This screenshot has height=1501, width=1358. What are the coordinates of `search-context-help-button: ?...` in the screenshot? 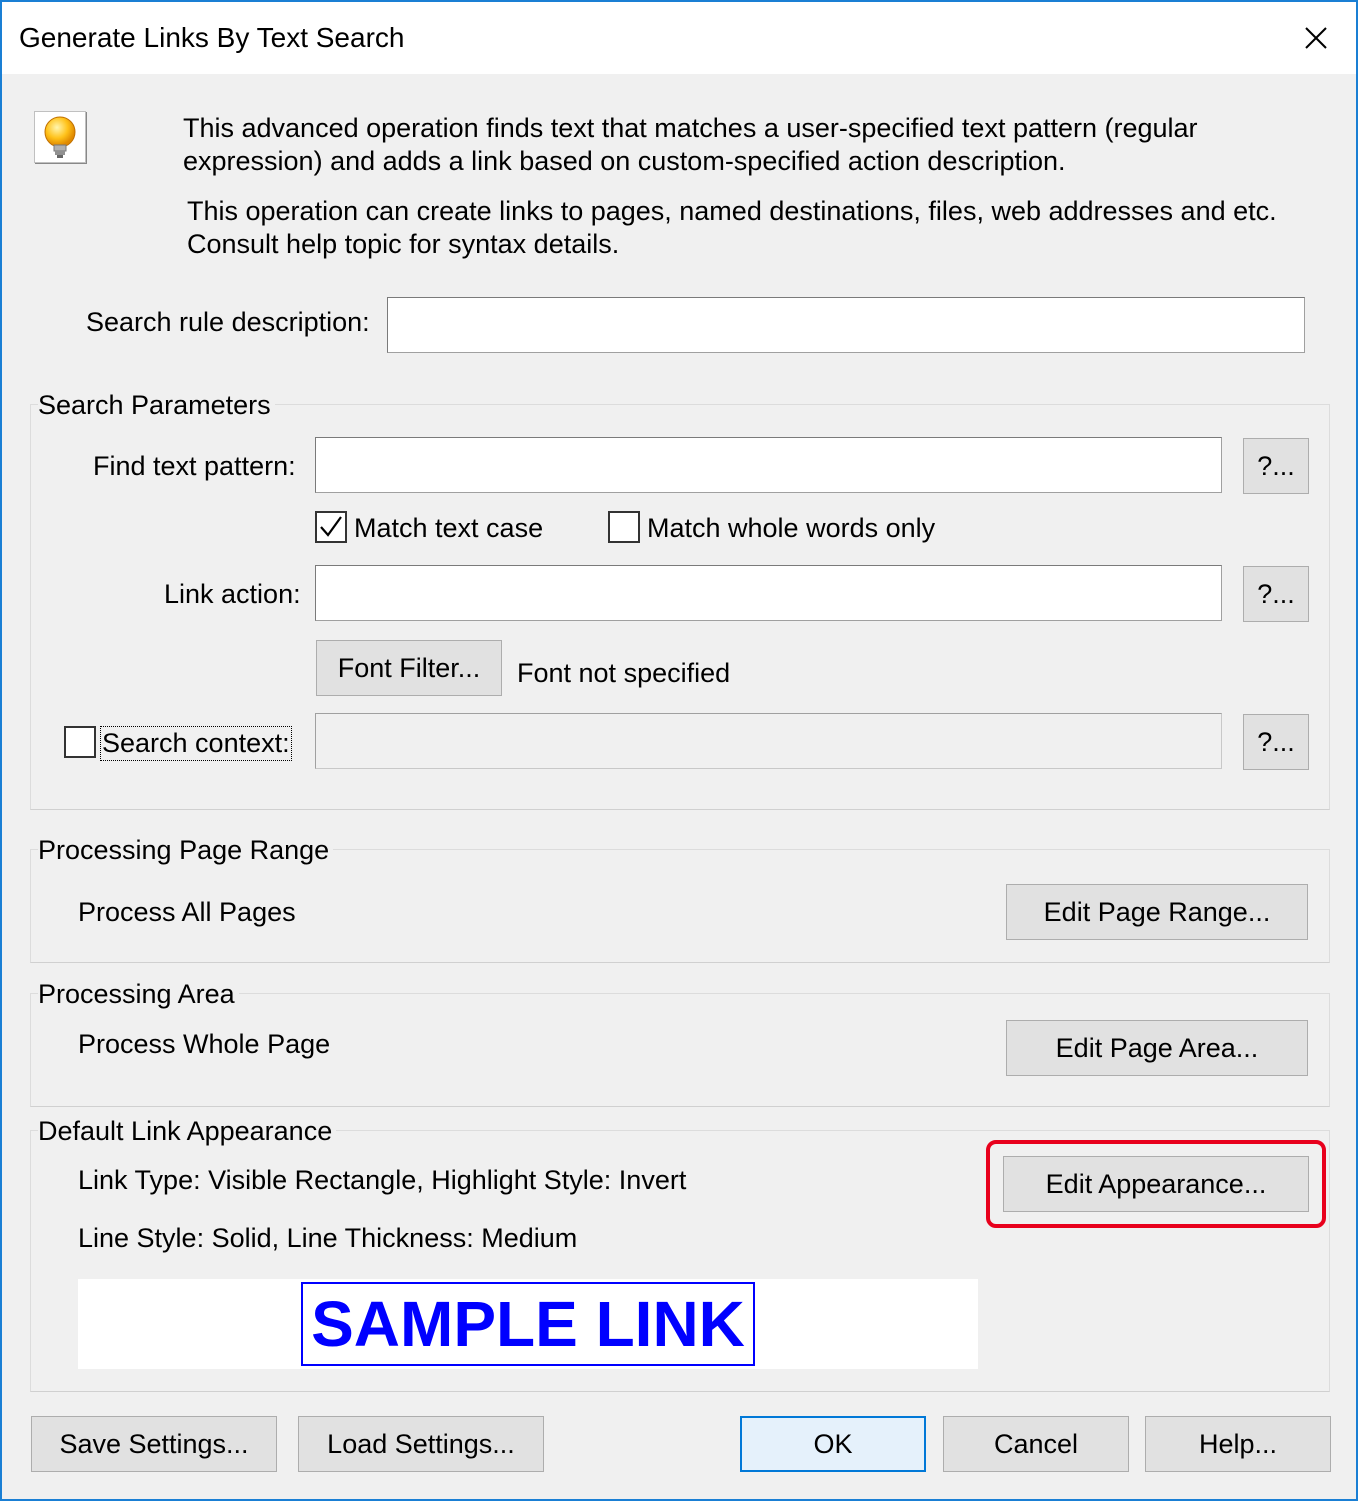 It's located at (1276, 742).